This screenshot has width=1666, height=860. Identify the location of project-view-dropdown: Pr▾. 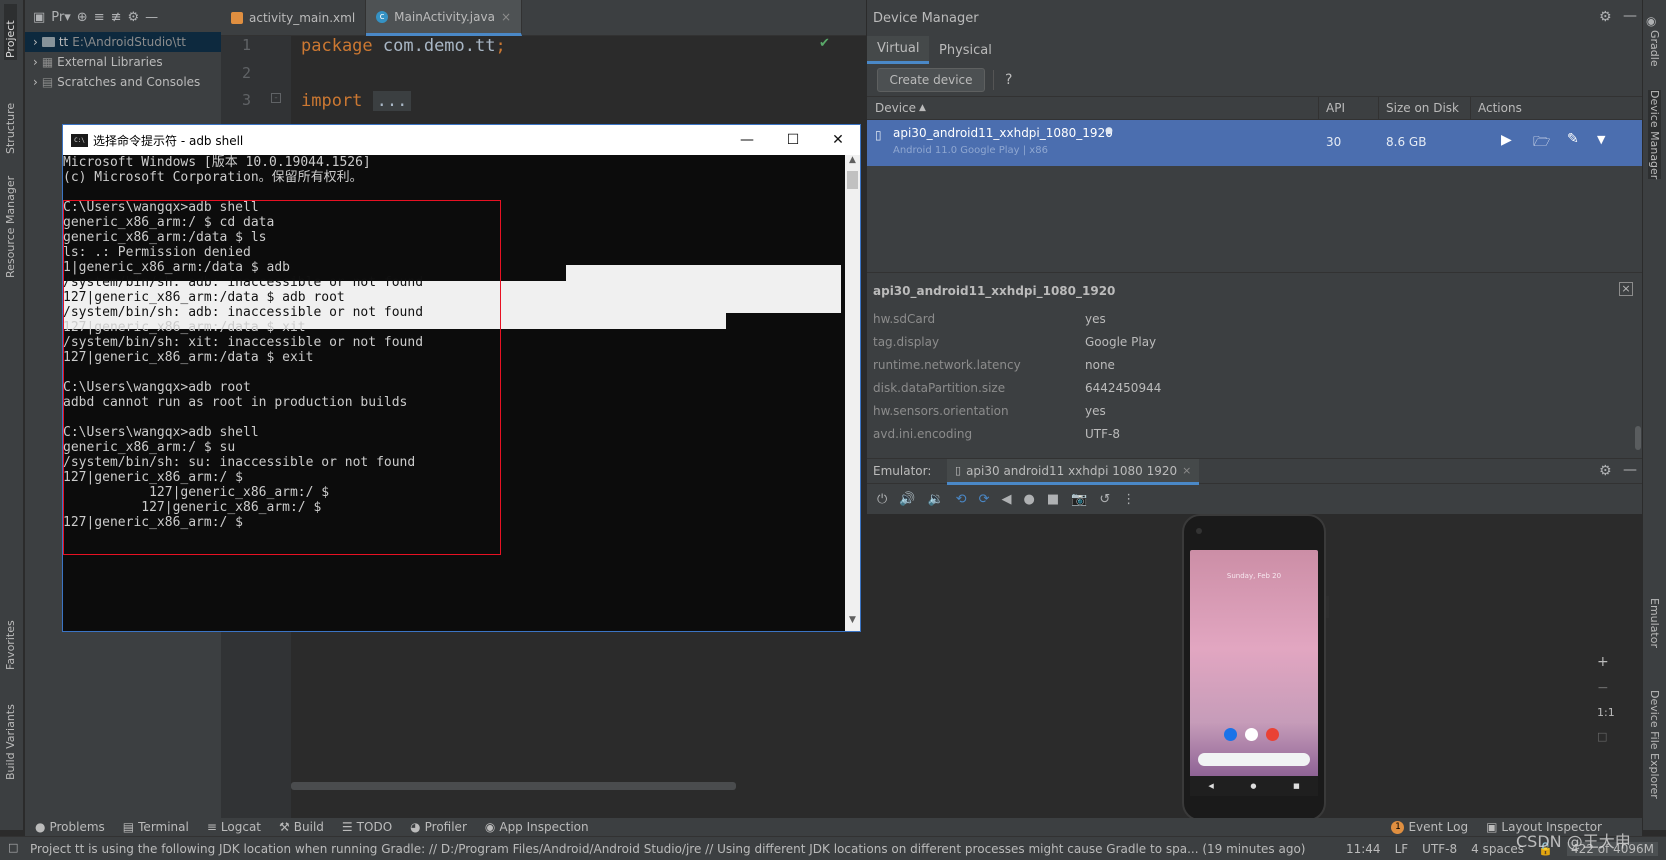
(60, 17).